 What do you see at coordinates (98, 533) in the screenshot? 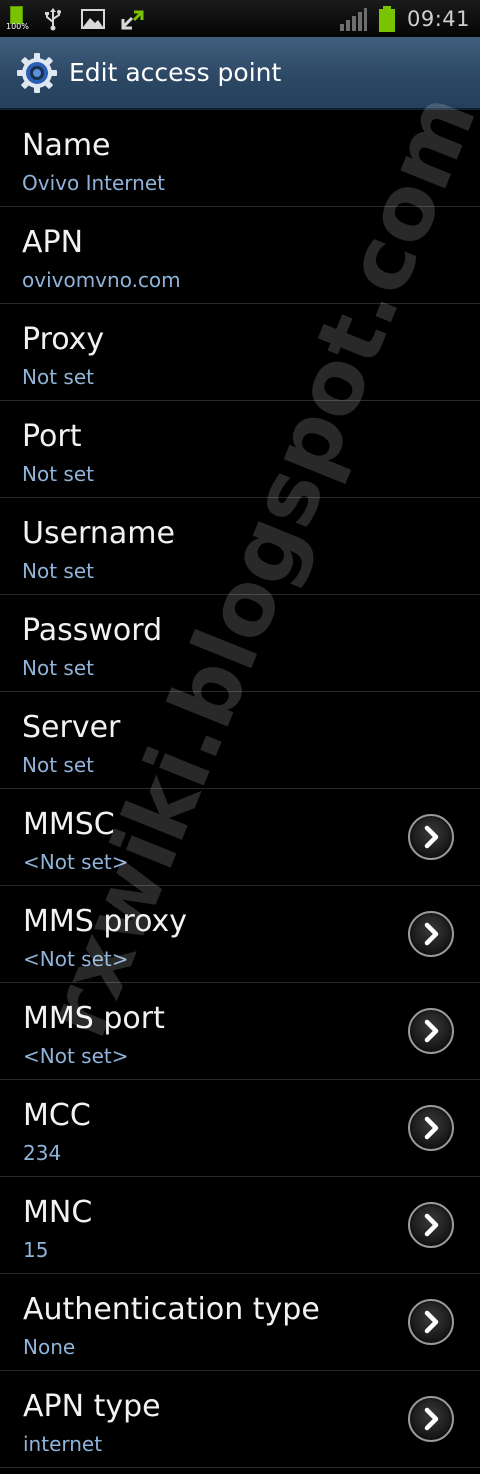
I see `setting-title: Username` at bounding box center [98, 533].